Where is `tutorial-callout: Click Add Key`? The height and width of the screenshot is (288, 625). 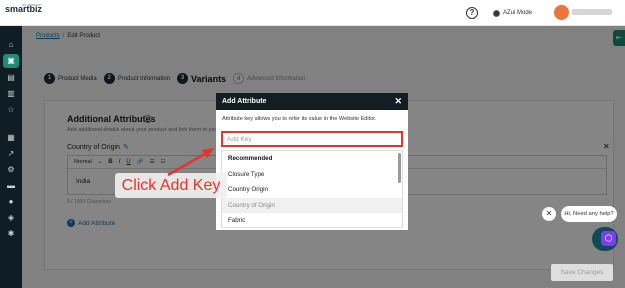
tutorial-callout: Click Add Key is located at coordinates (171, 185).